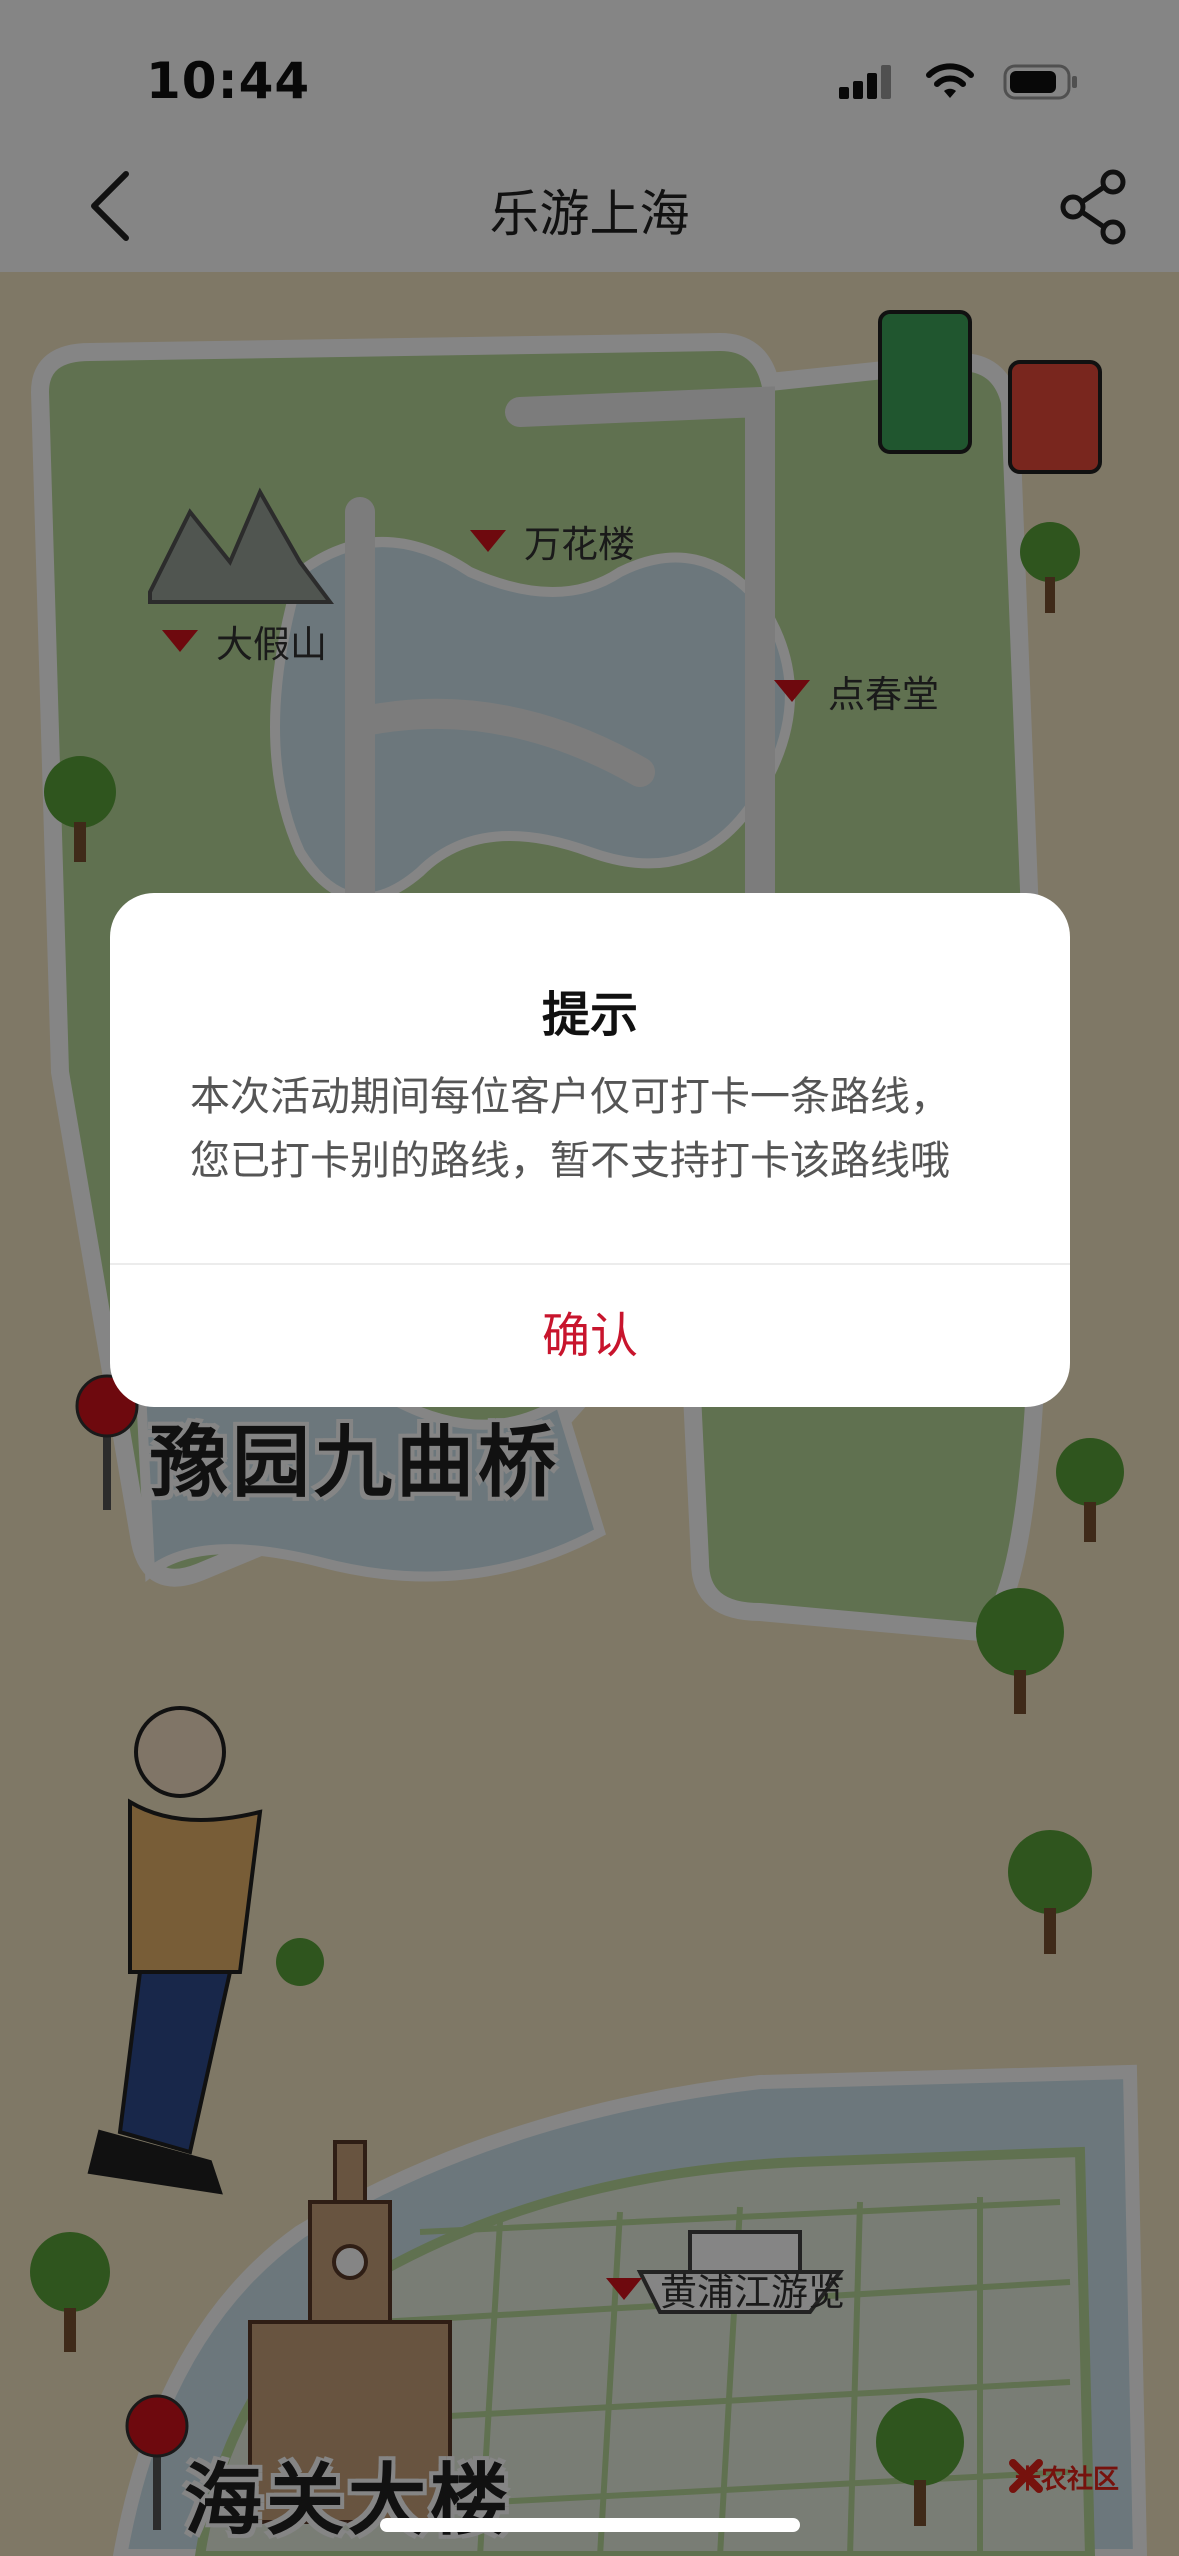 The width and height of the screenshot is (1179, 2556). Describe the element at coordinates (595, 1129) in the screenshot. I see `dialog-message: 本次活动期间每位客户仅可打卡一条路线， 您已打卡别的路线，暂不支持打卡该路线哦` at that location.